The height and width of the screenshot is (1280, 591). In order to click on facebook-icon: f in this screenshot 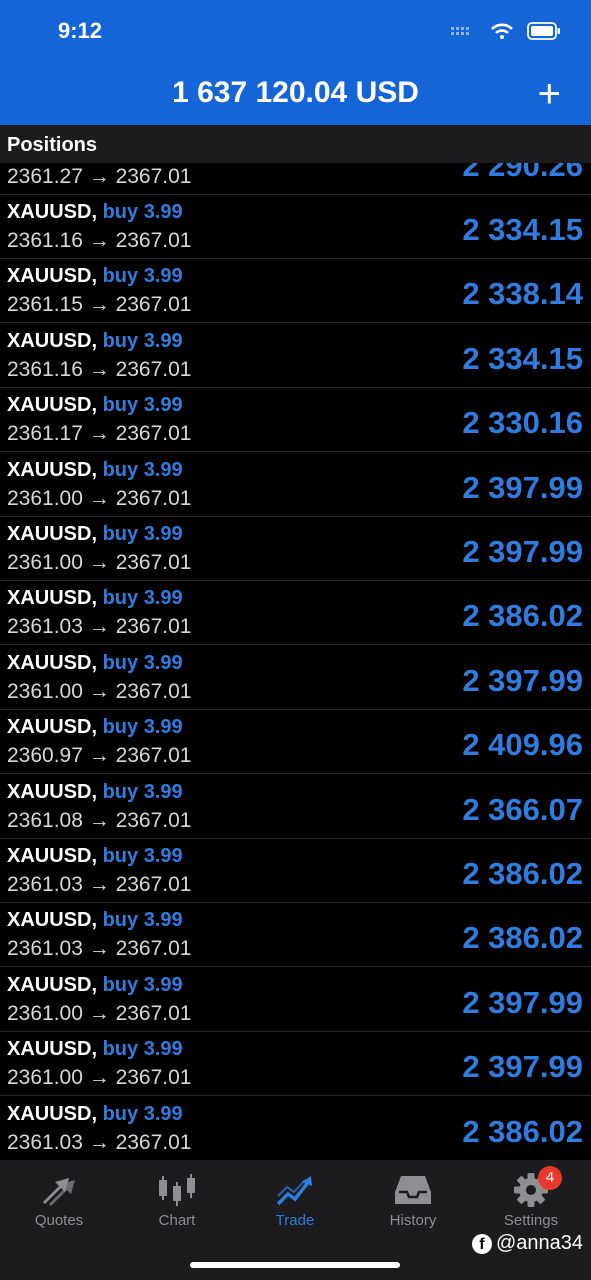, I will do `click(481, 1243)`.